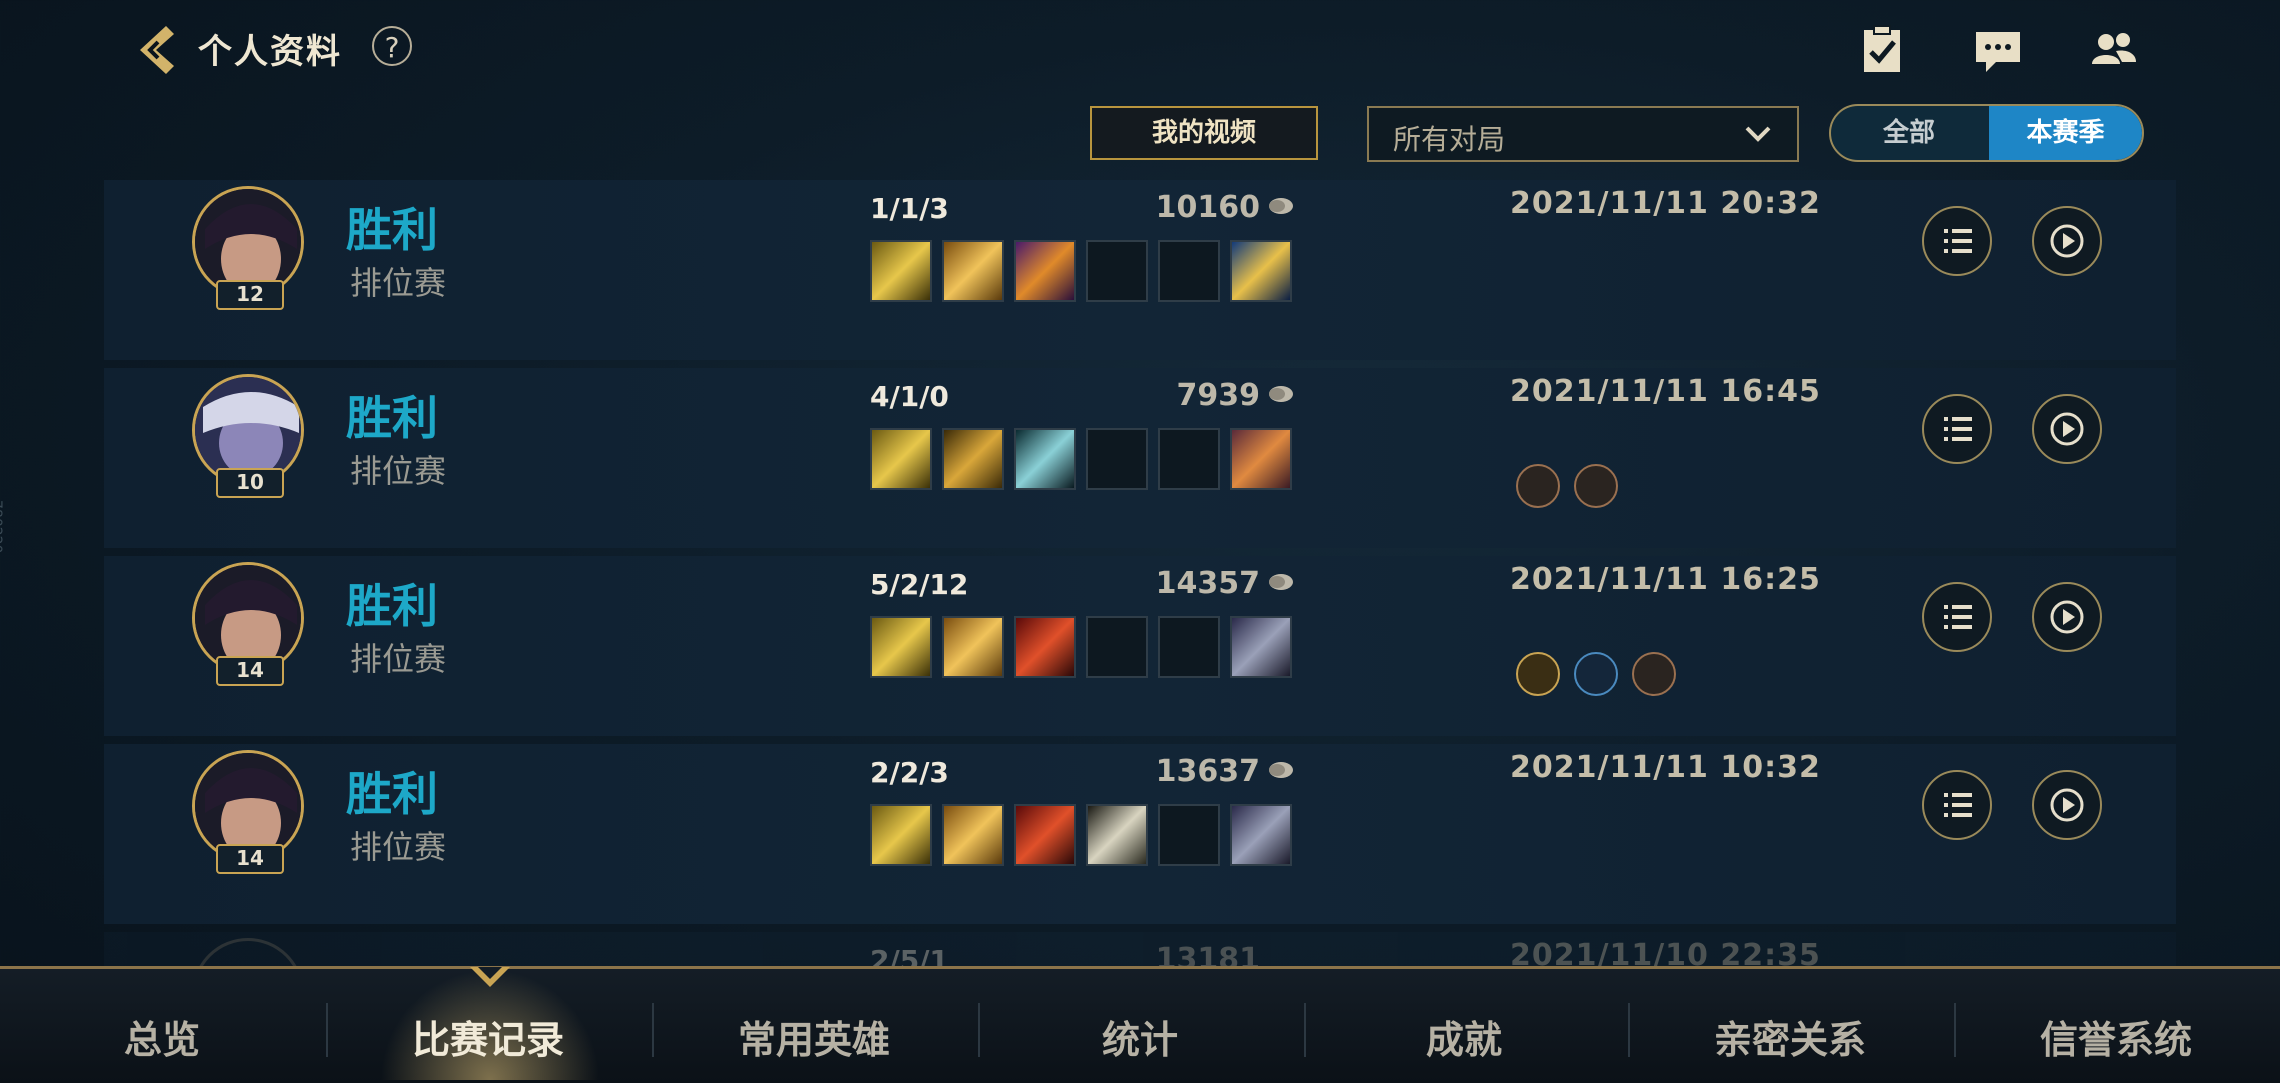  Describe the element at coordinates (1207, 583) in the screenshot. I see `gold-amount: 14357` at that location.